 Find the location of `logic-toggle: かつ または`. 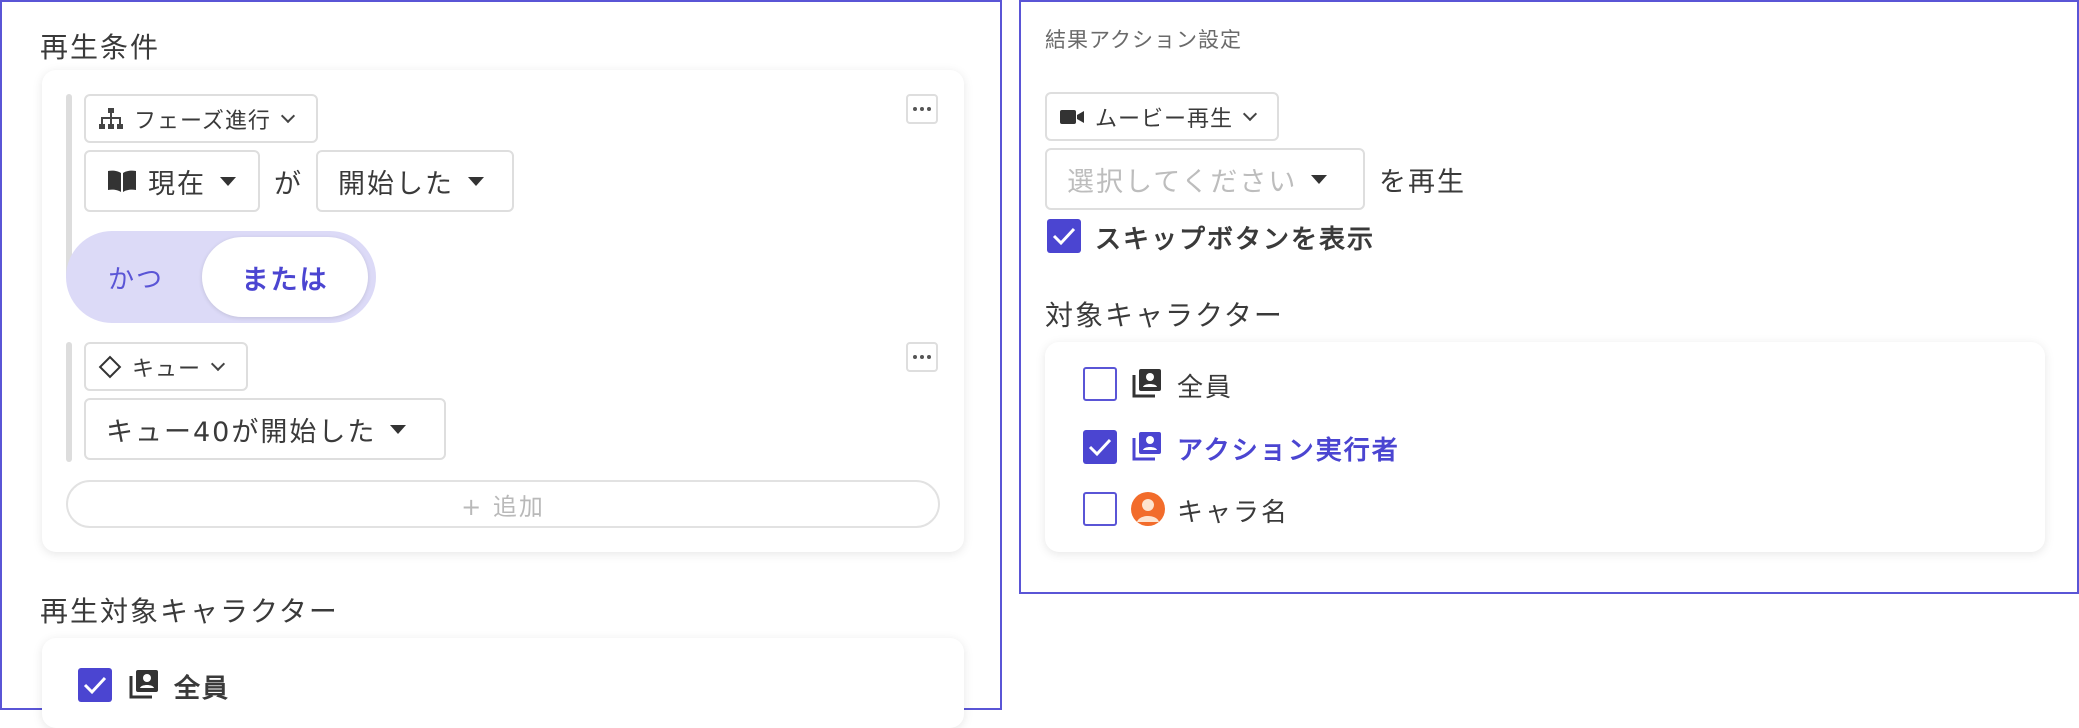

logic-toggle: かつ または is located at coordinates (221, 277).